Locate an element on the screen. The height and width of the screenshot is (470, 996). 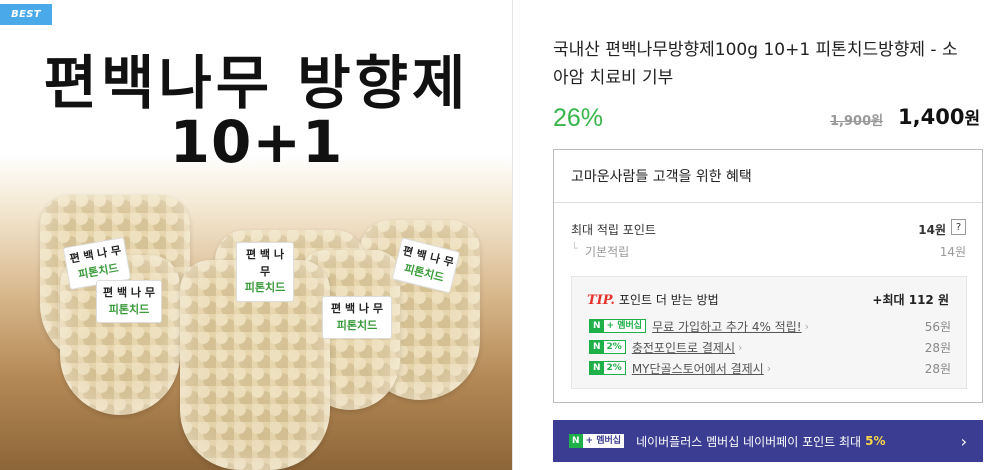
sale-price: 1,400원 is located at coordinates (939, 116).